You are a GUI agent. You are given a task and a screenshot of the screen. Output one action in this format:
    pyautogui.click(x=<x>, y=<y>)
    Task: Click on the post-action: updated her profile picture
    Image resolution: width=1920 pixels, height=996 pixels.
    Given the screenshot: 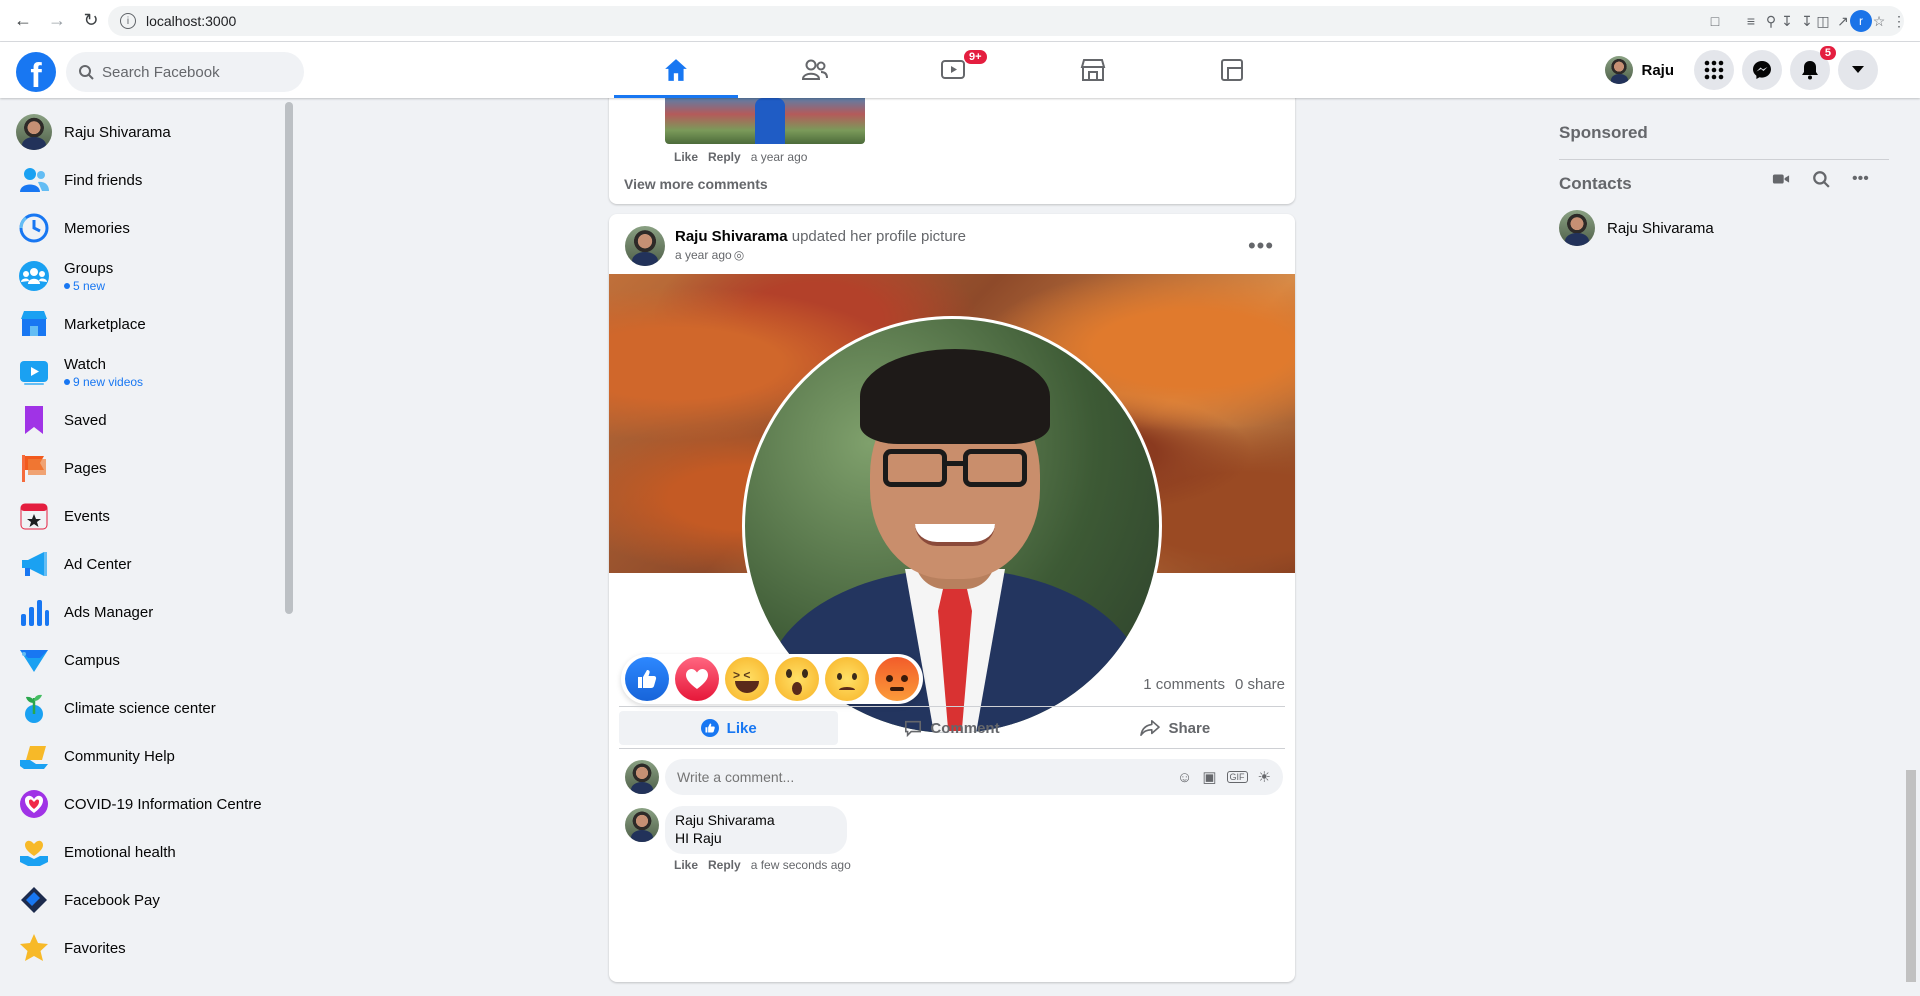 What is the action you would take?
    pyautogui.click(x=879, y=236)
    